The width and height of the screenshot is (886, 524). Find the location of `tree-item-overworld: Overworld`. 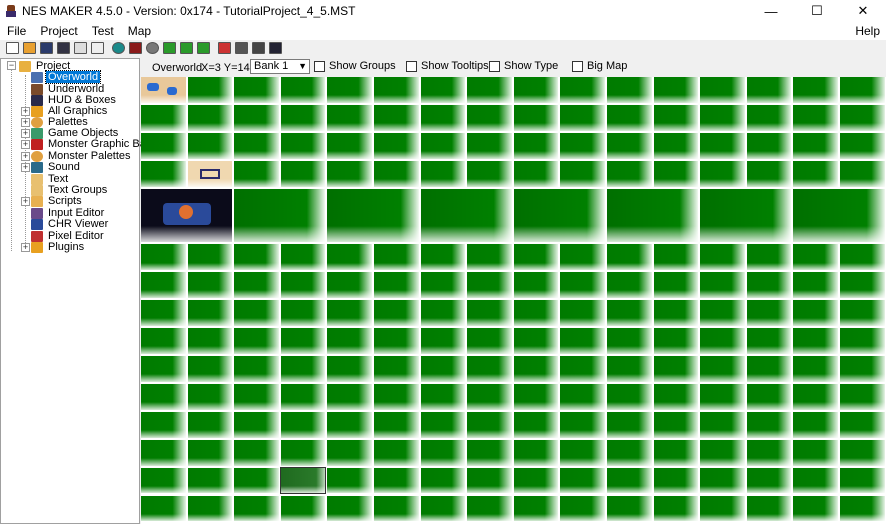

tree-item-overworld: Overworld is located at coordinates (66, 77).